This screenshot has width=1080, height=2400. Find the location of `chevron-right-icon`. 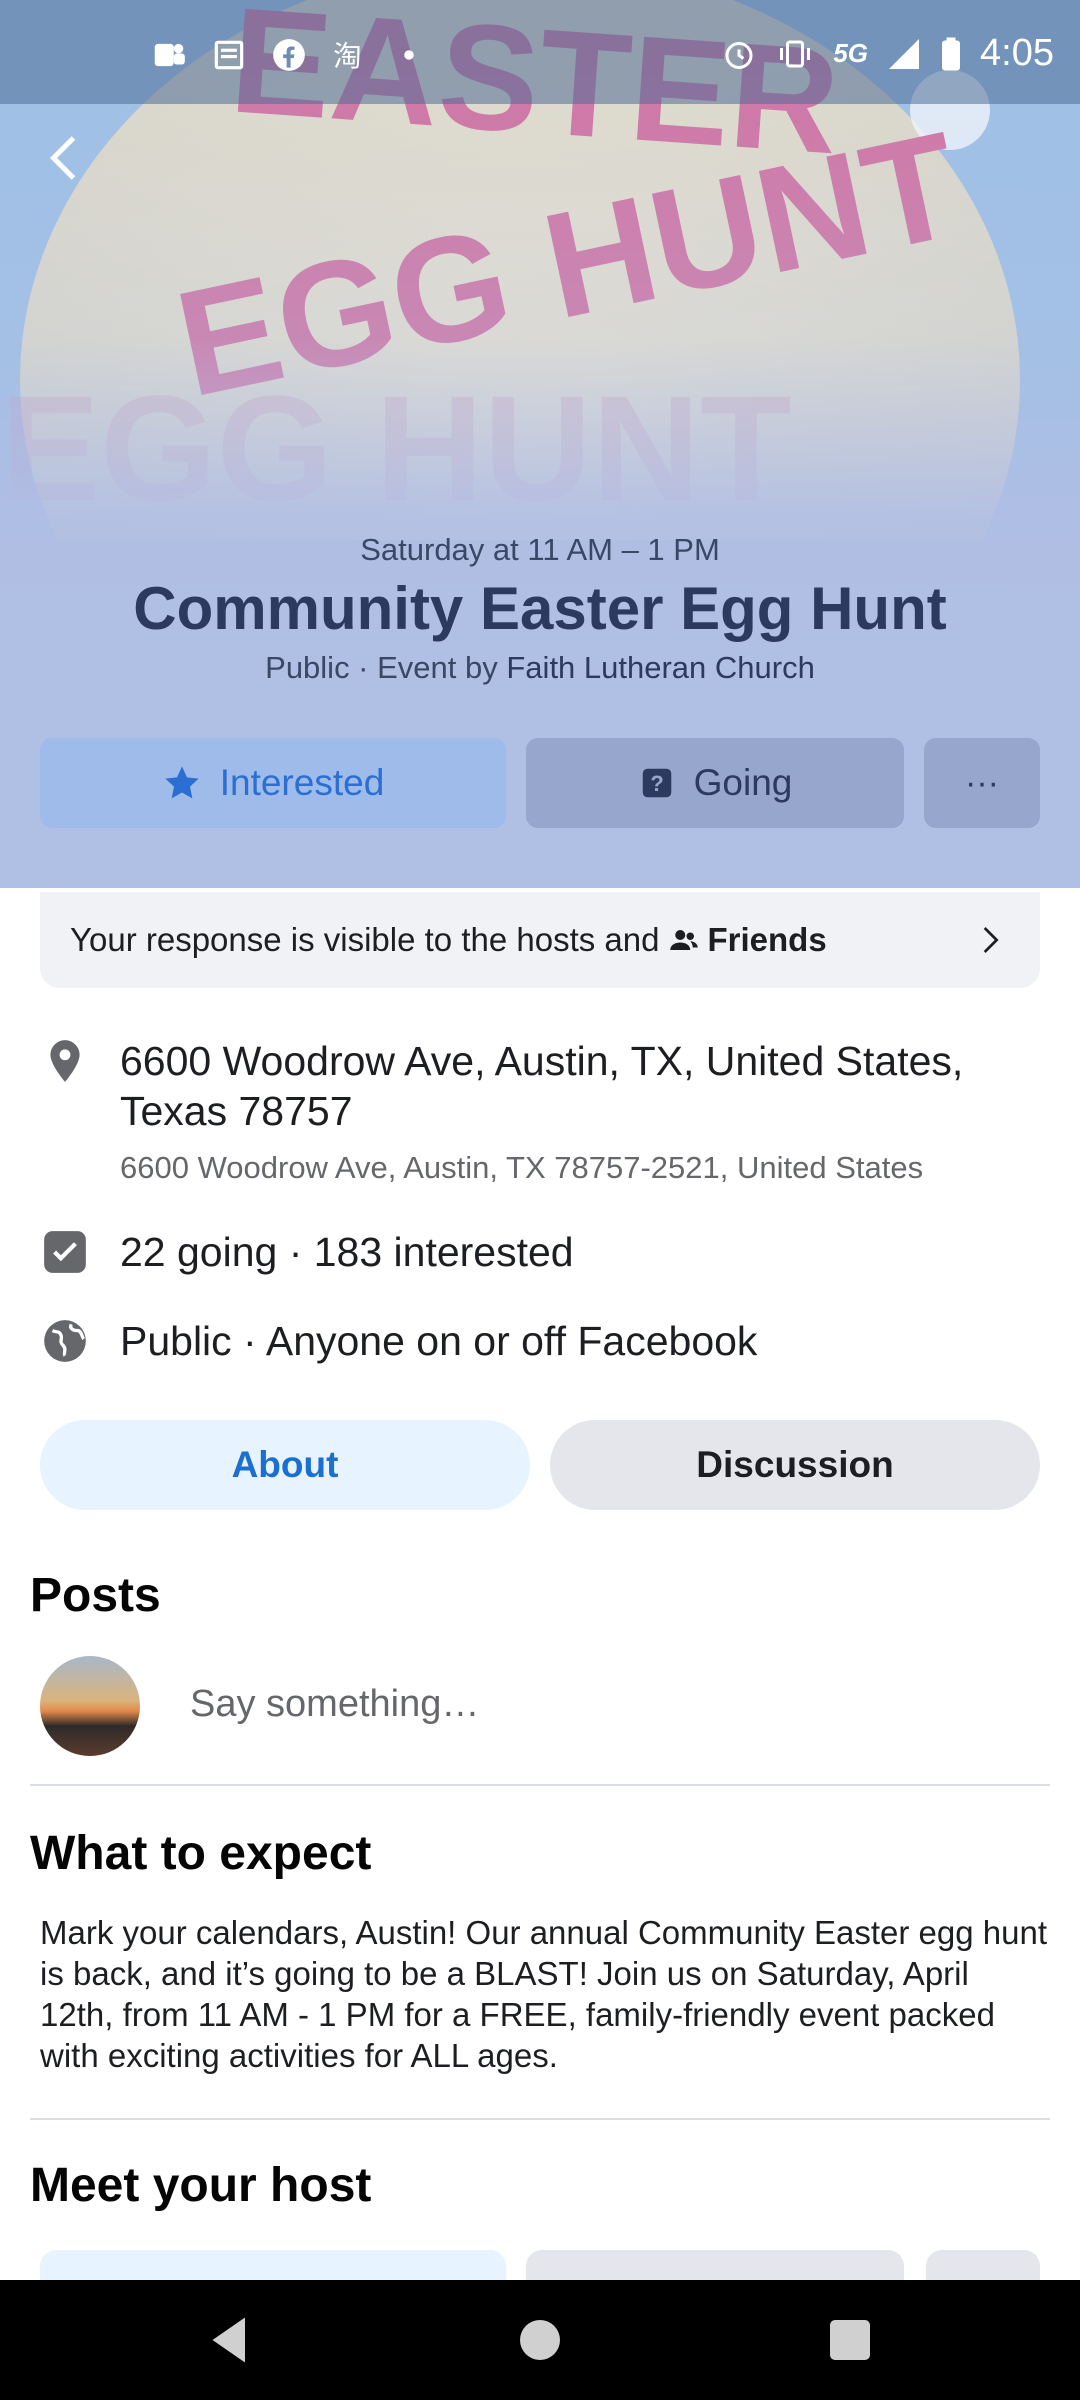

chevron-right-icon is located at coordinates (991, 940).